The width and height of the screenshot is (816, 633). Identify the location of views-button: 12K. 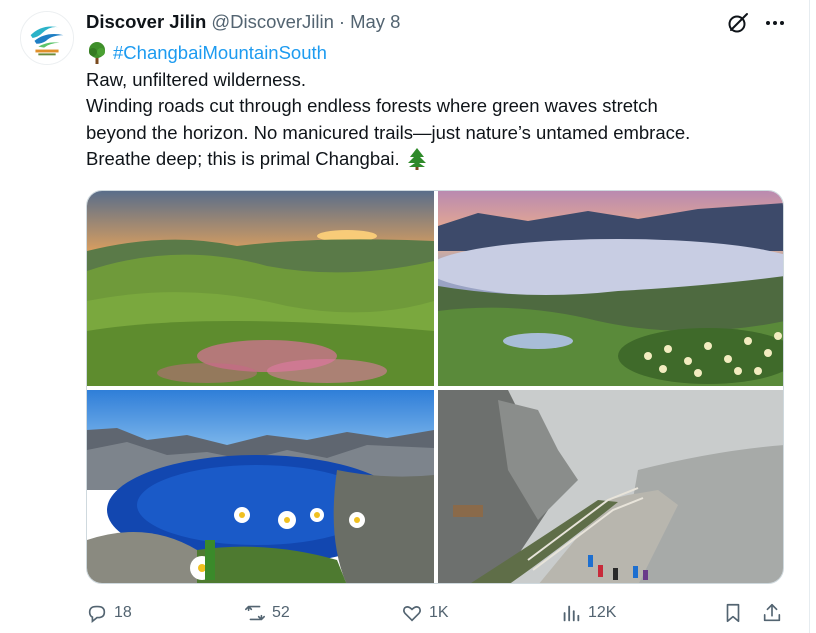
(588, 613).